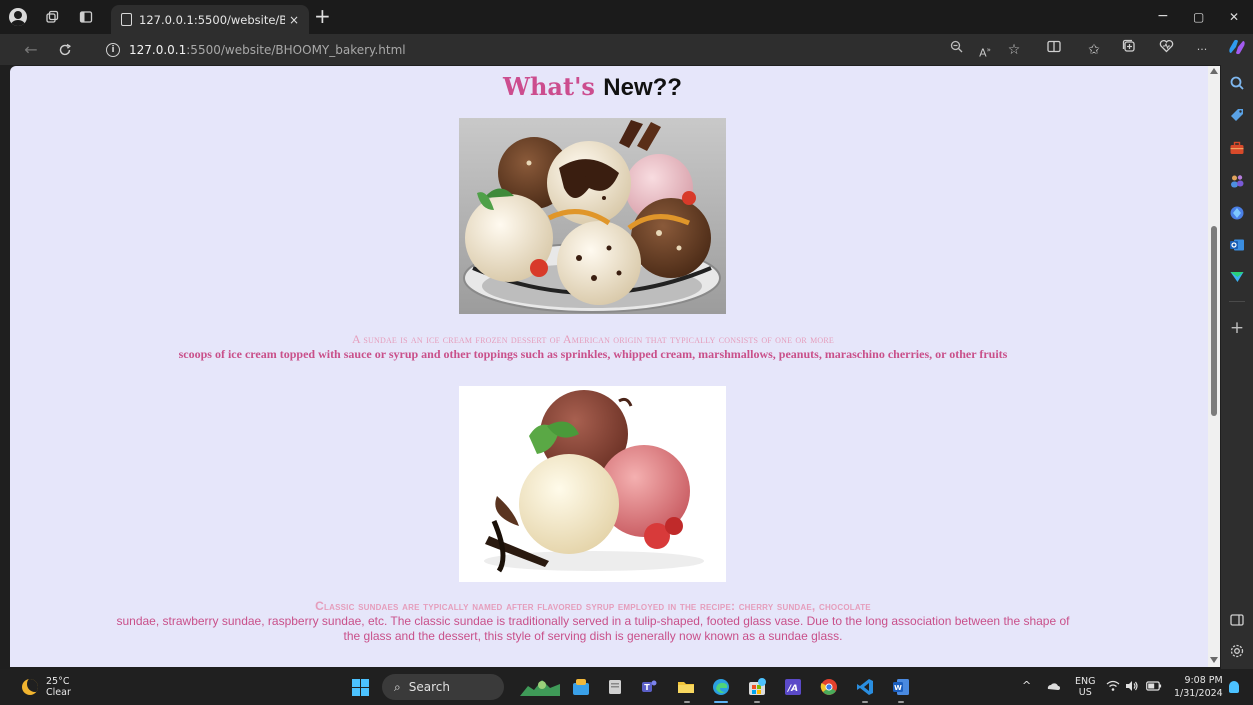  What do you see at coordinates (1113, 687) in the screenshot?
I see `wifi-icon` at bounding box center [1113, 687].